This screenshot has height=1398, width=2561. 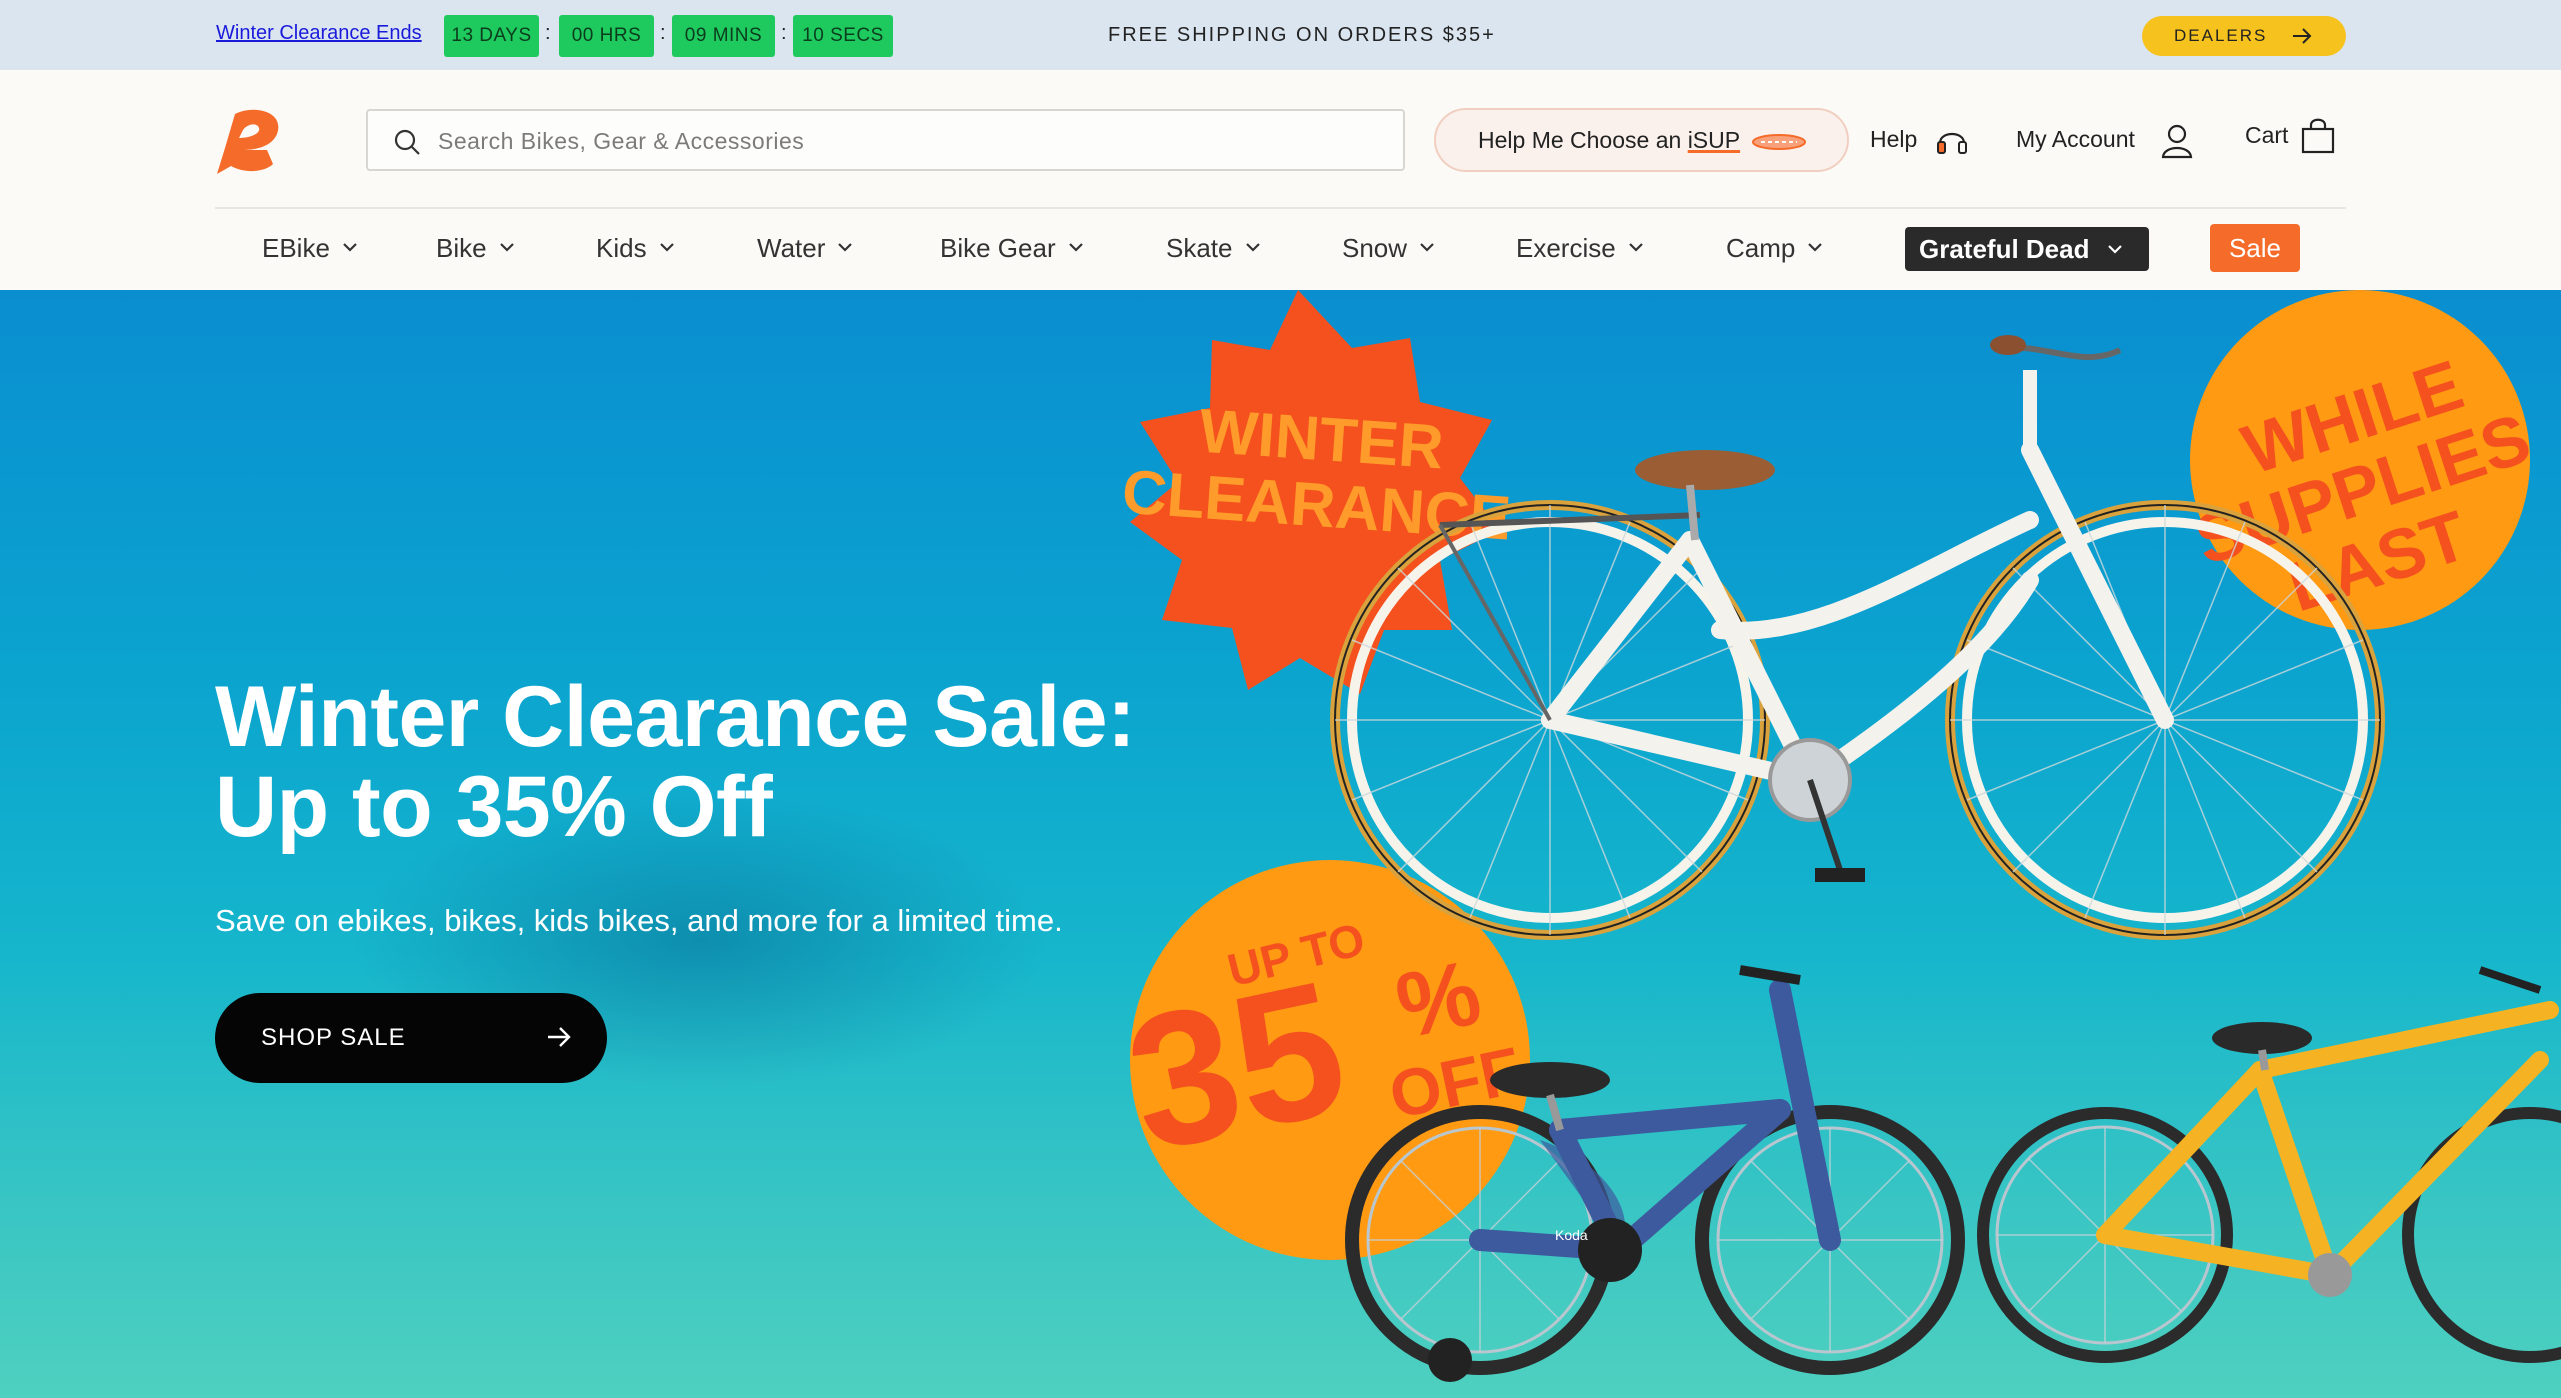 I want to click on nav-camp: Camp, so click(x=1774, y=248).